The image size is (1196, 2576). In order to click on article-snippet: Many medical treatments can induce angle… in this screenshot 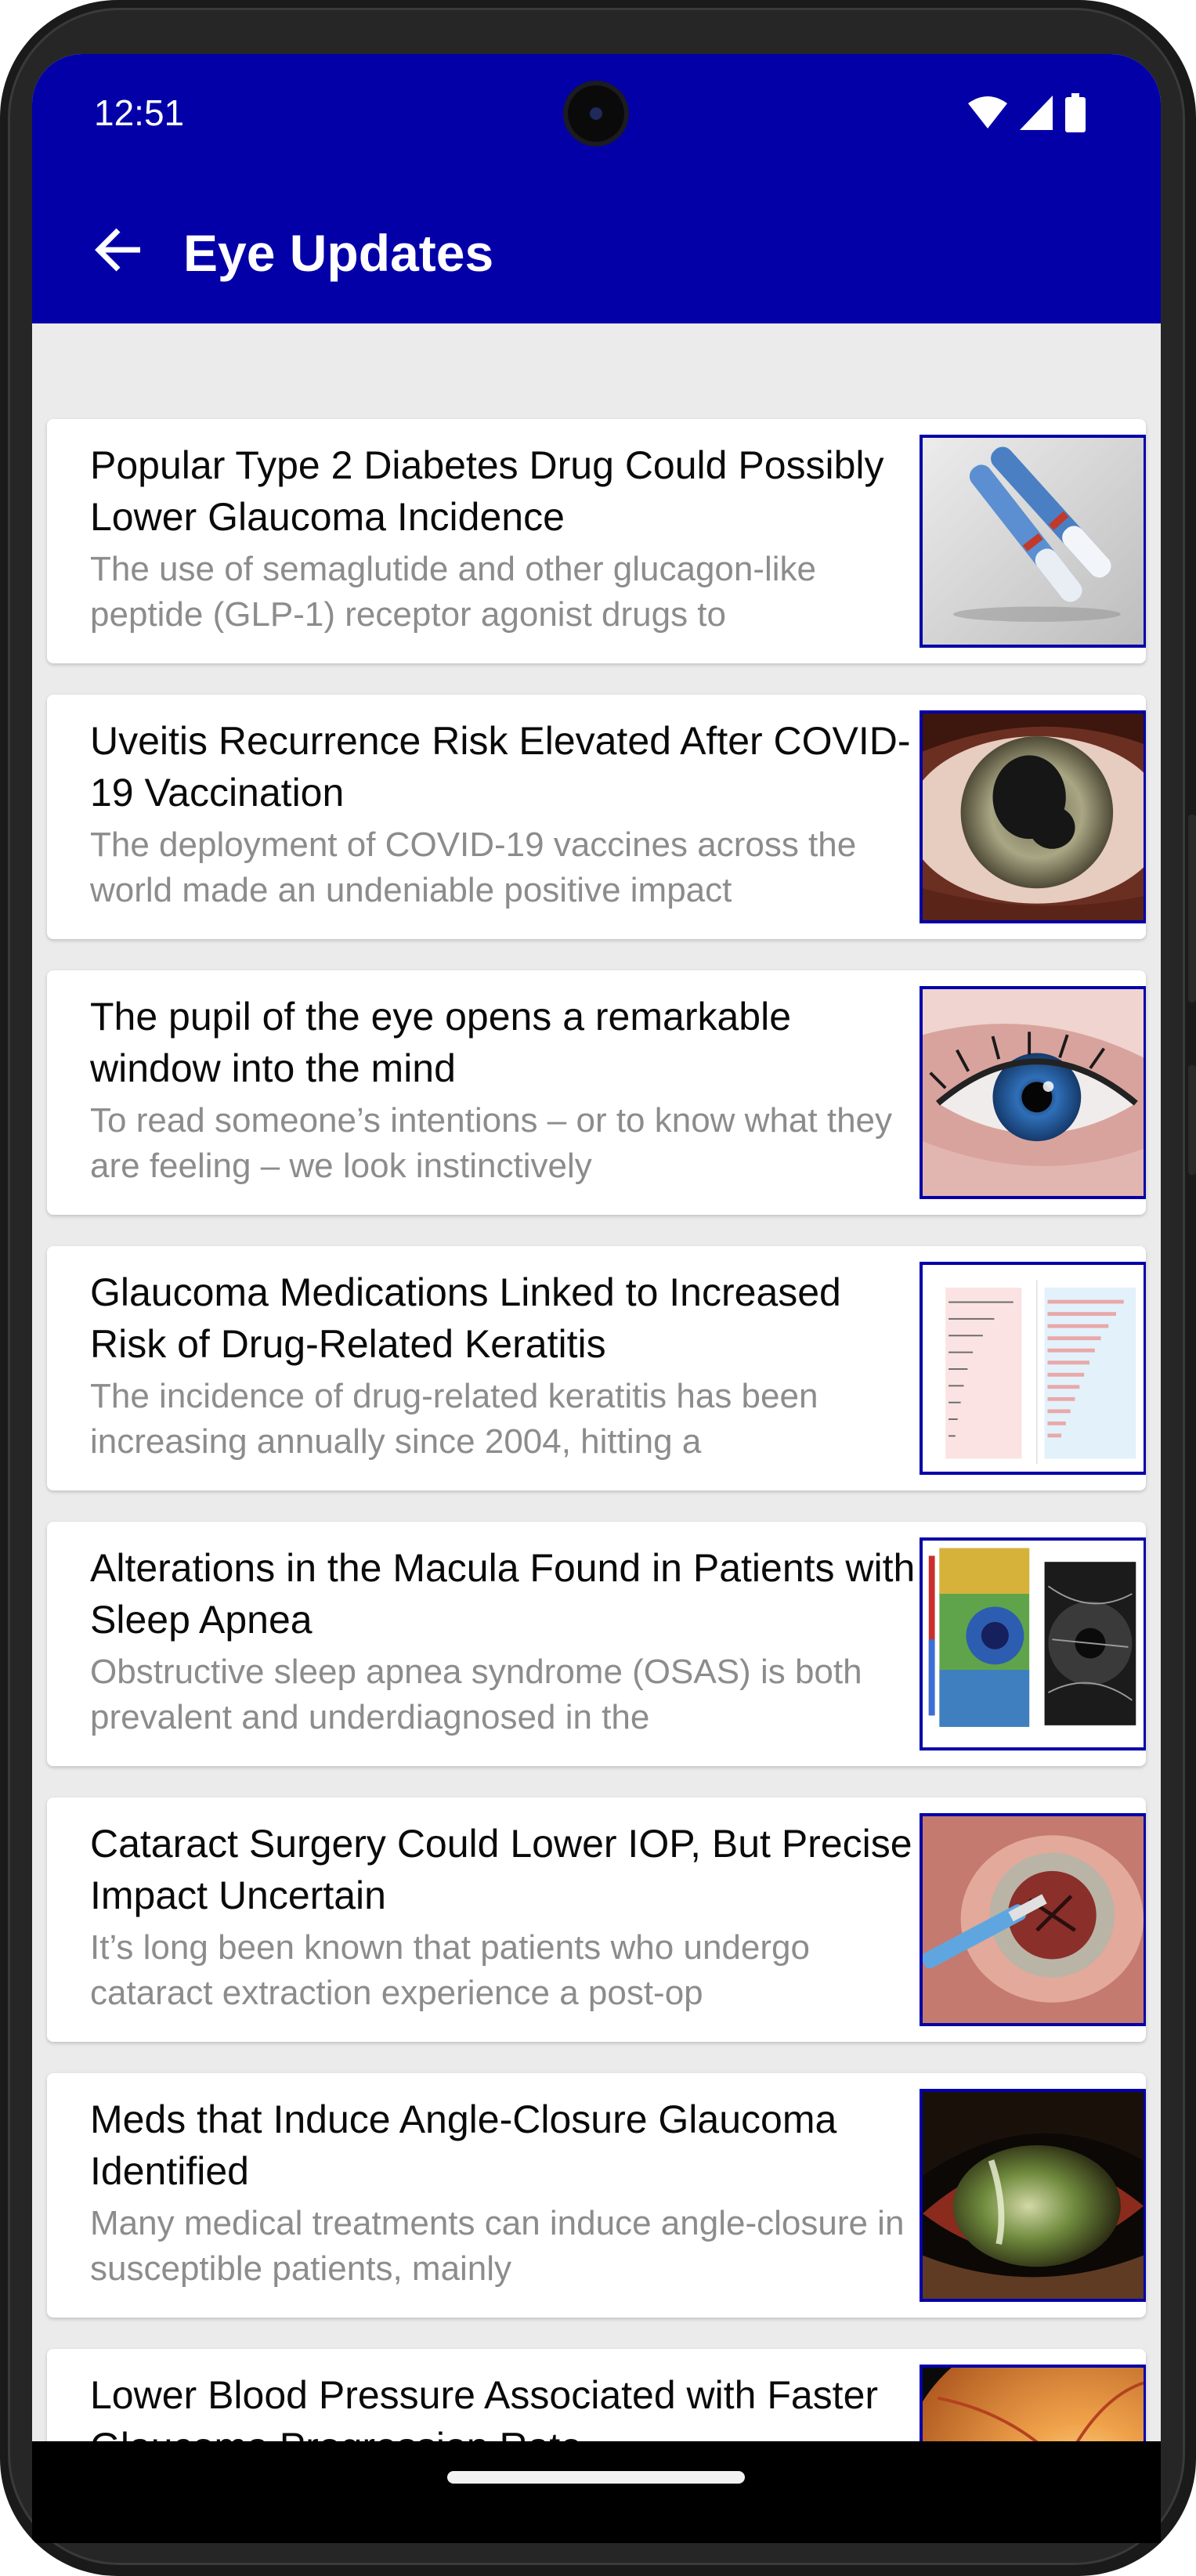, I will do `click(497, 2246)`.